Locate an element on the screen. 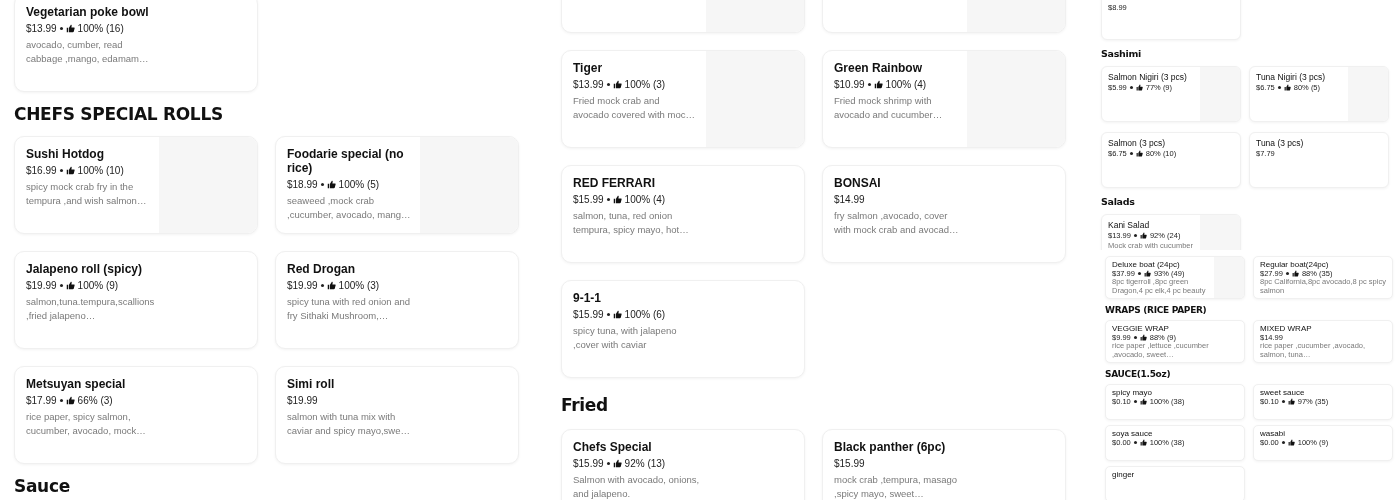  section-heading: Fried is located at coordinates (585, 405).